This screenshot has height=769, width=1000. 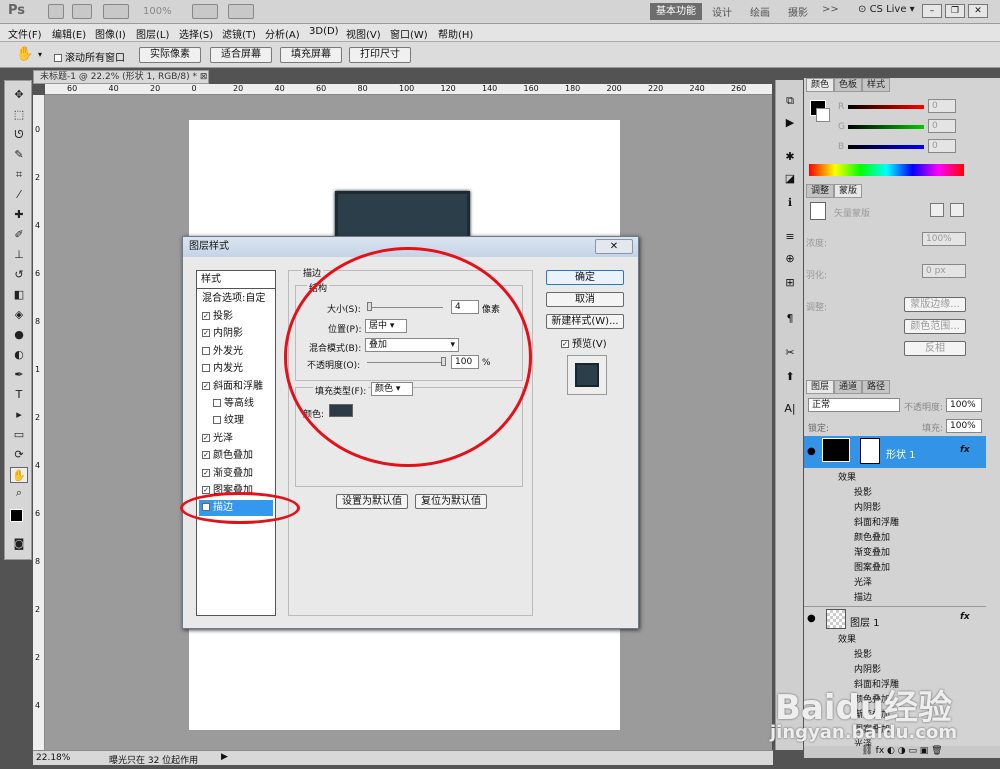 I want to click on brush-tool-icon: ✐, so click(x=19, y=235).